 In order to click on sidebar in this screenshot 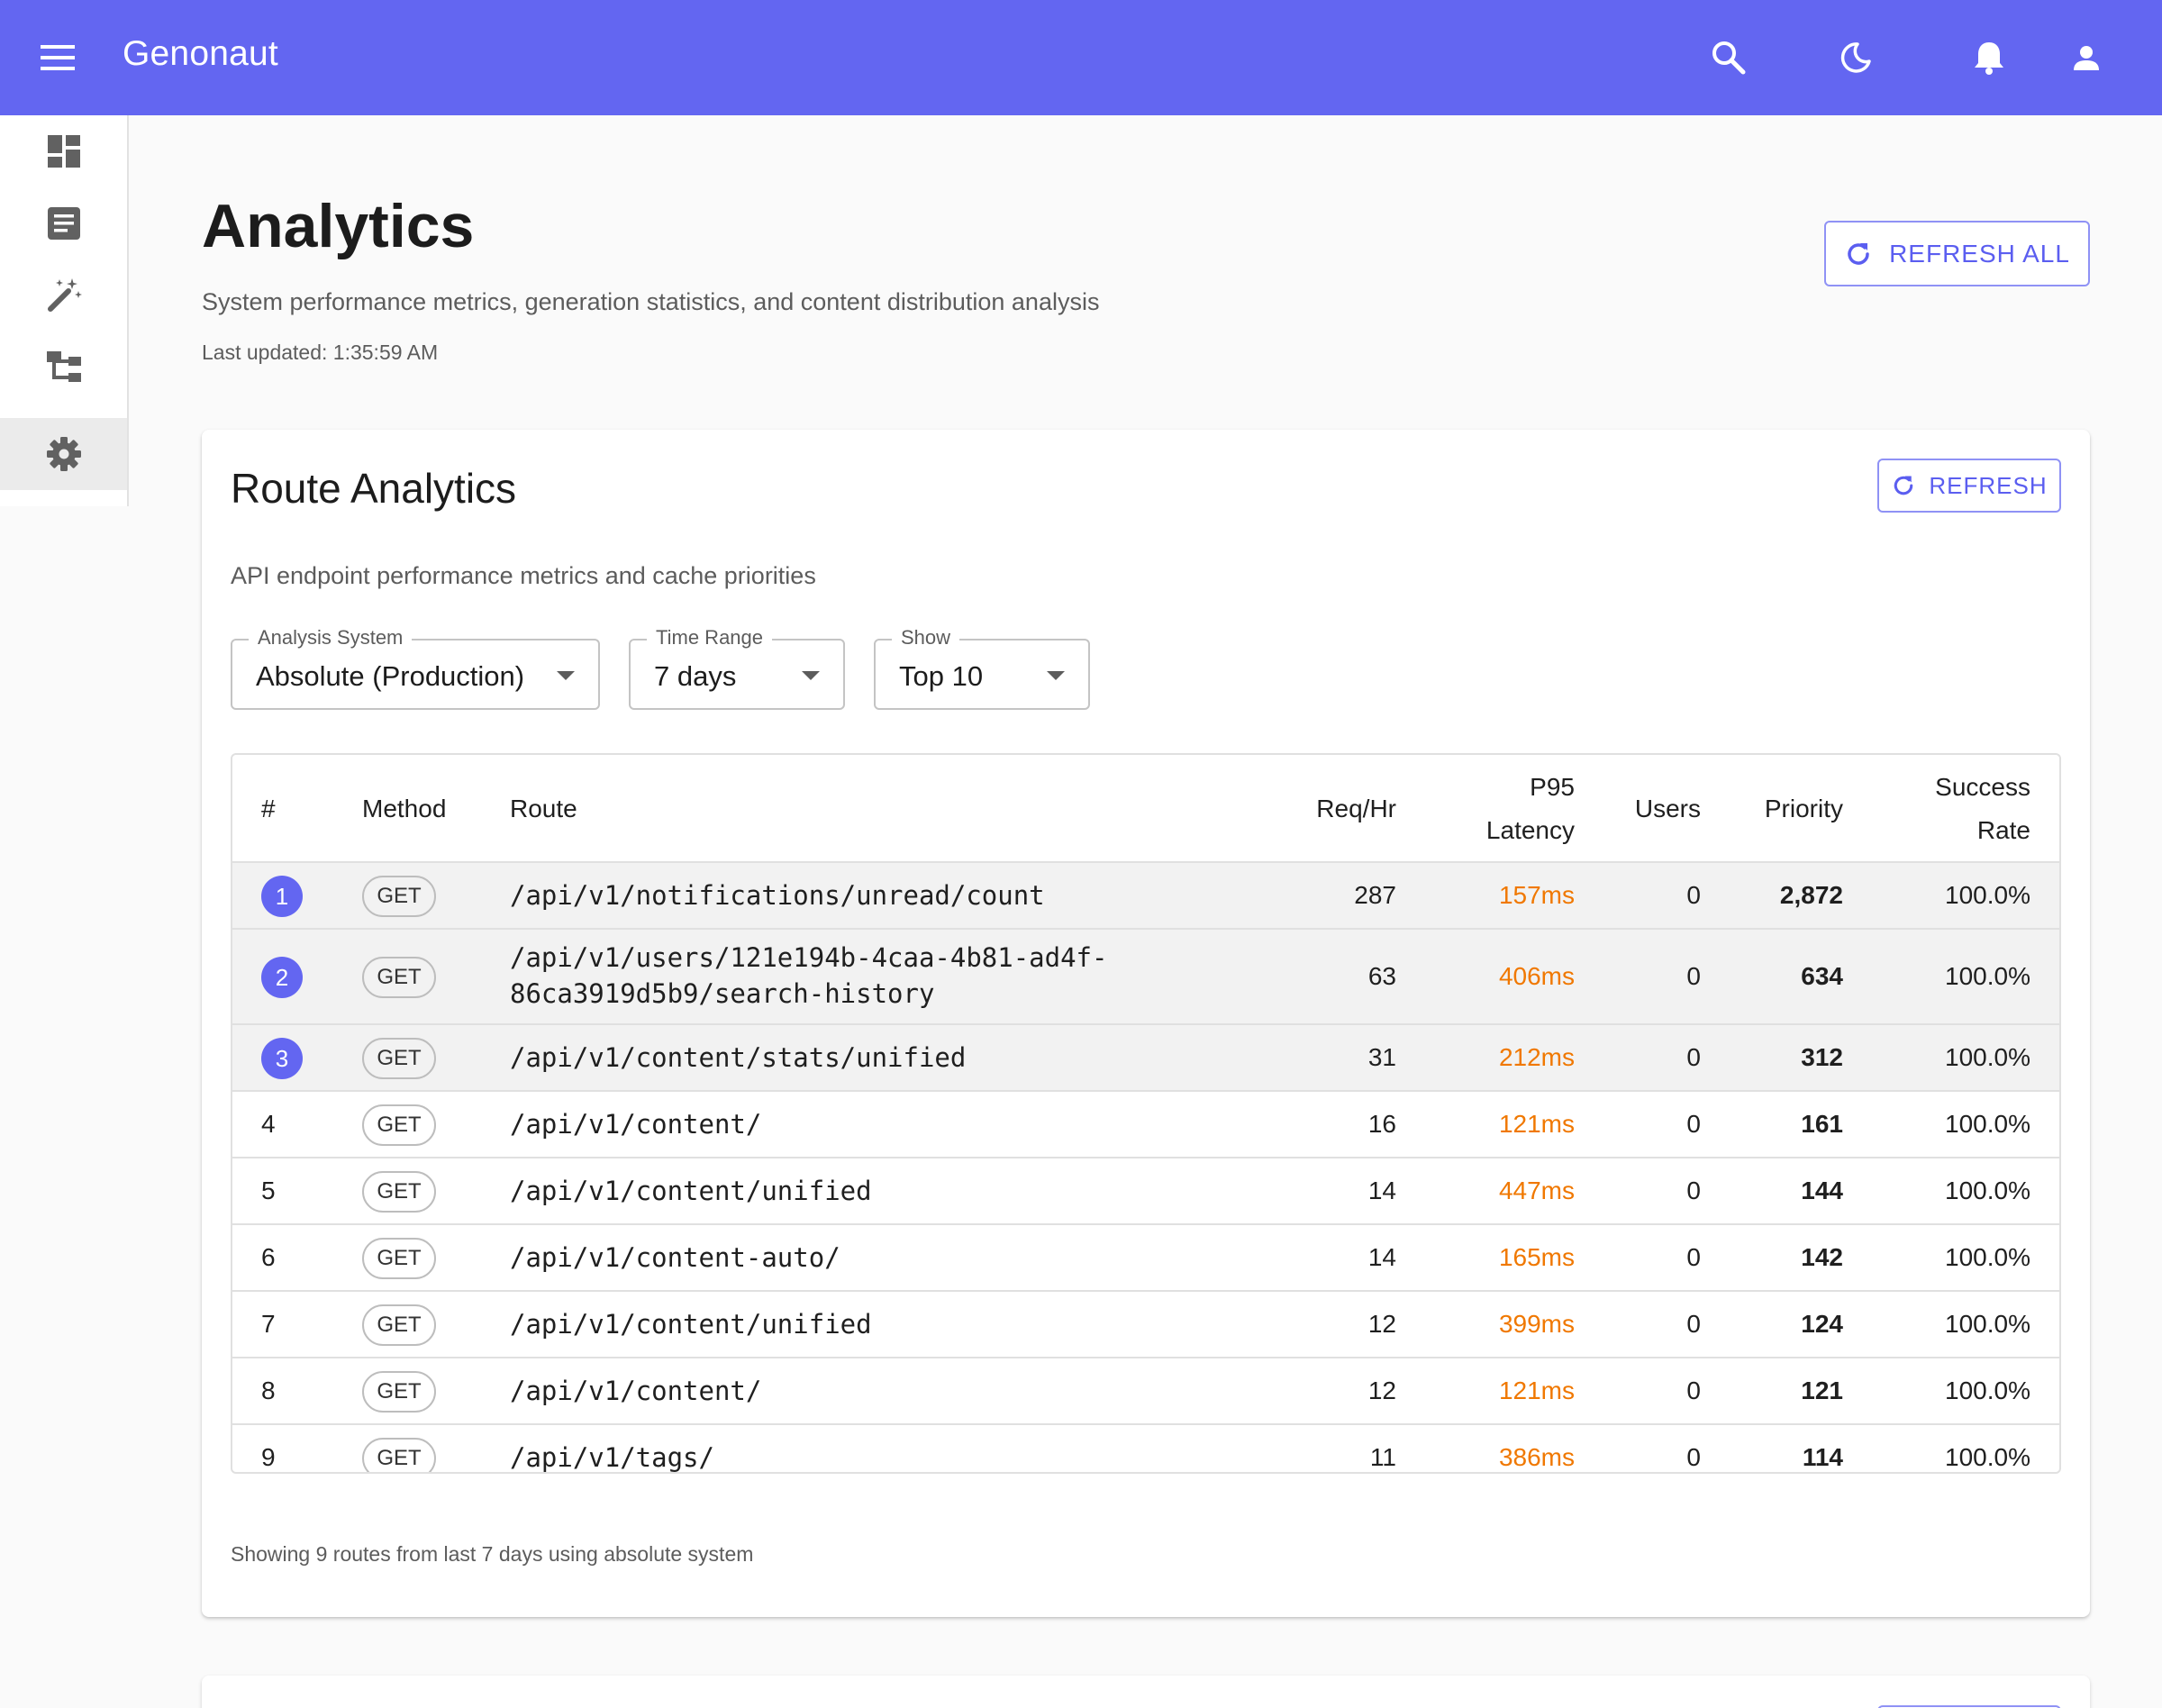, I will do `click(64, 310)`.